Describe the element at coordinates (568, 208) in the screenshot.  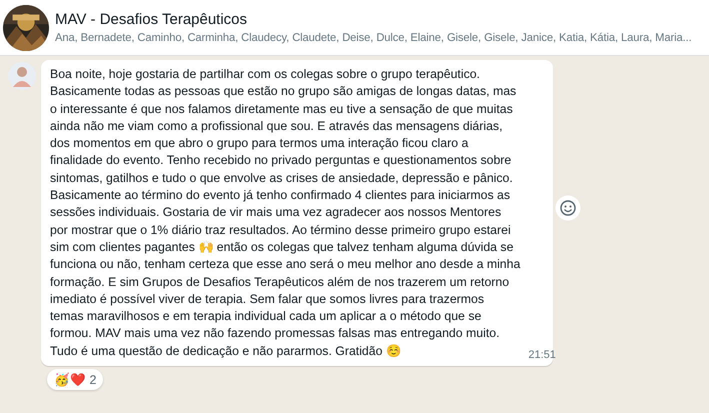
I see `emoji-icon` at that location.